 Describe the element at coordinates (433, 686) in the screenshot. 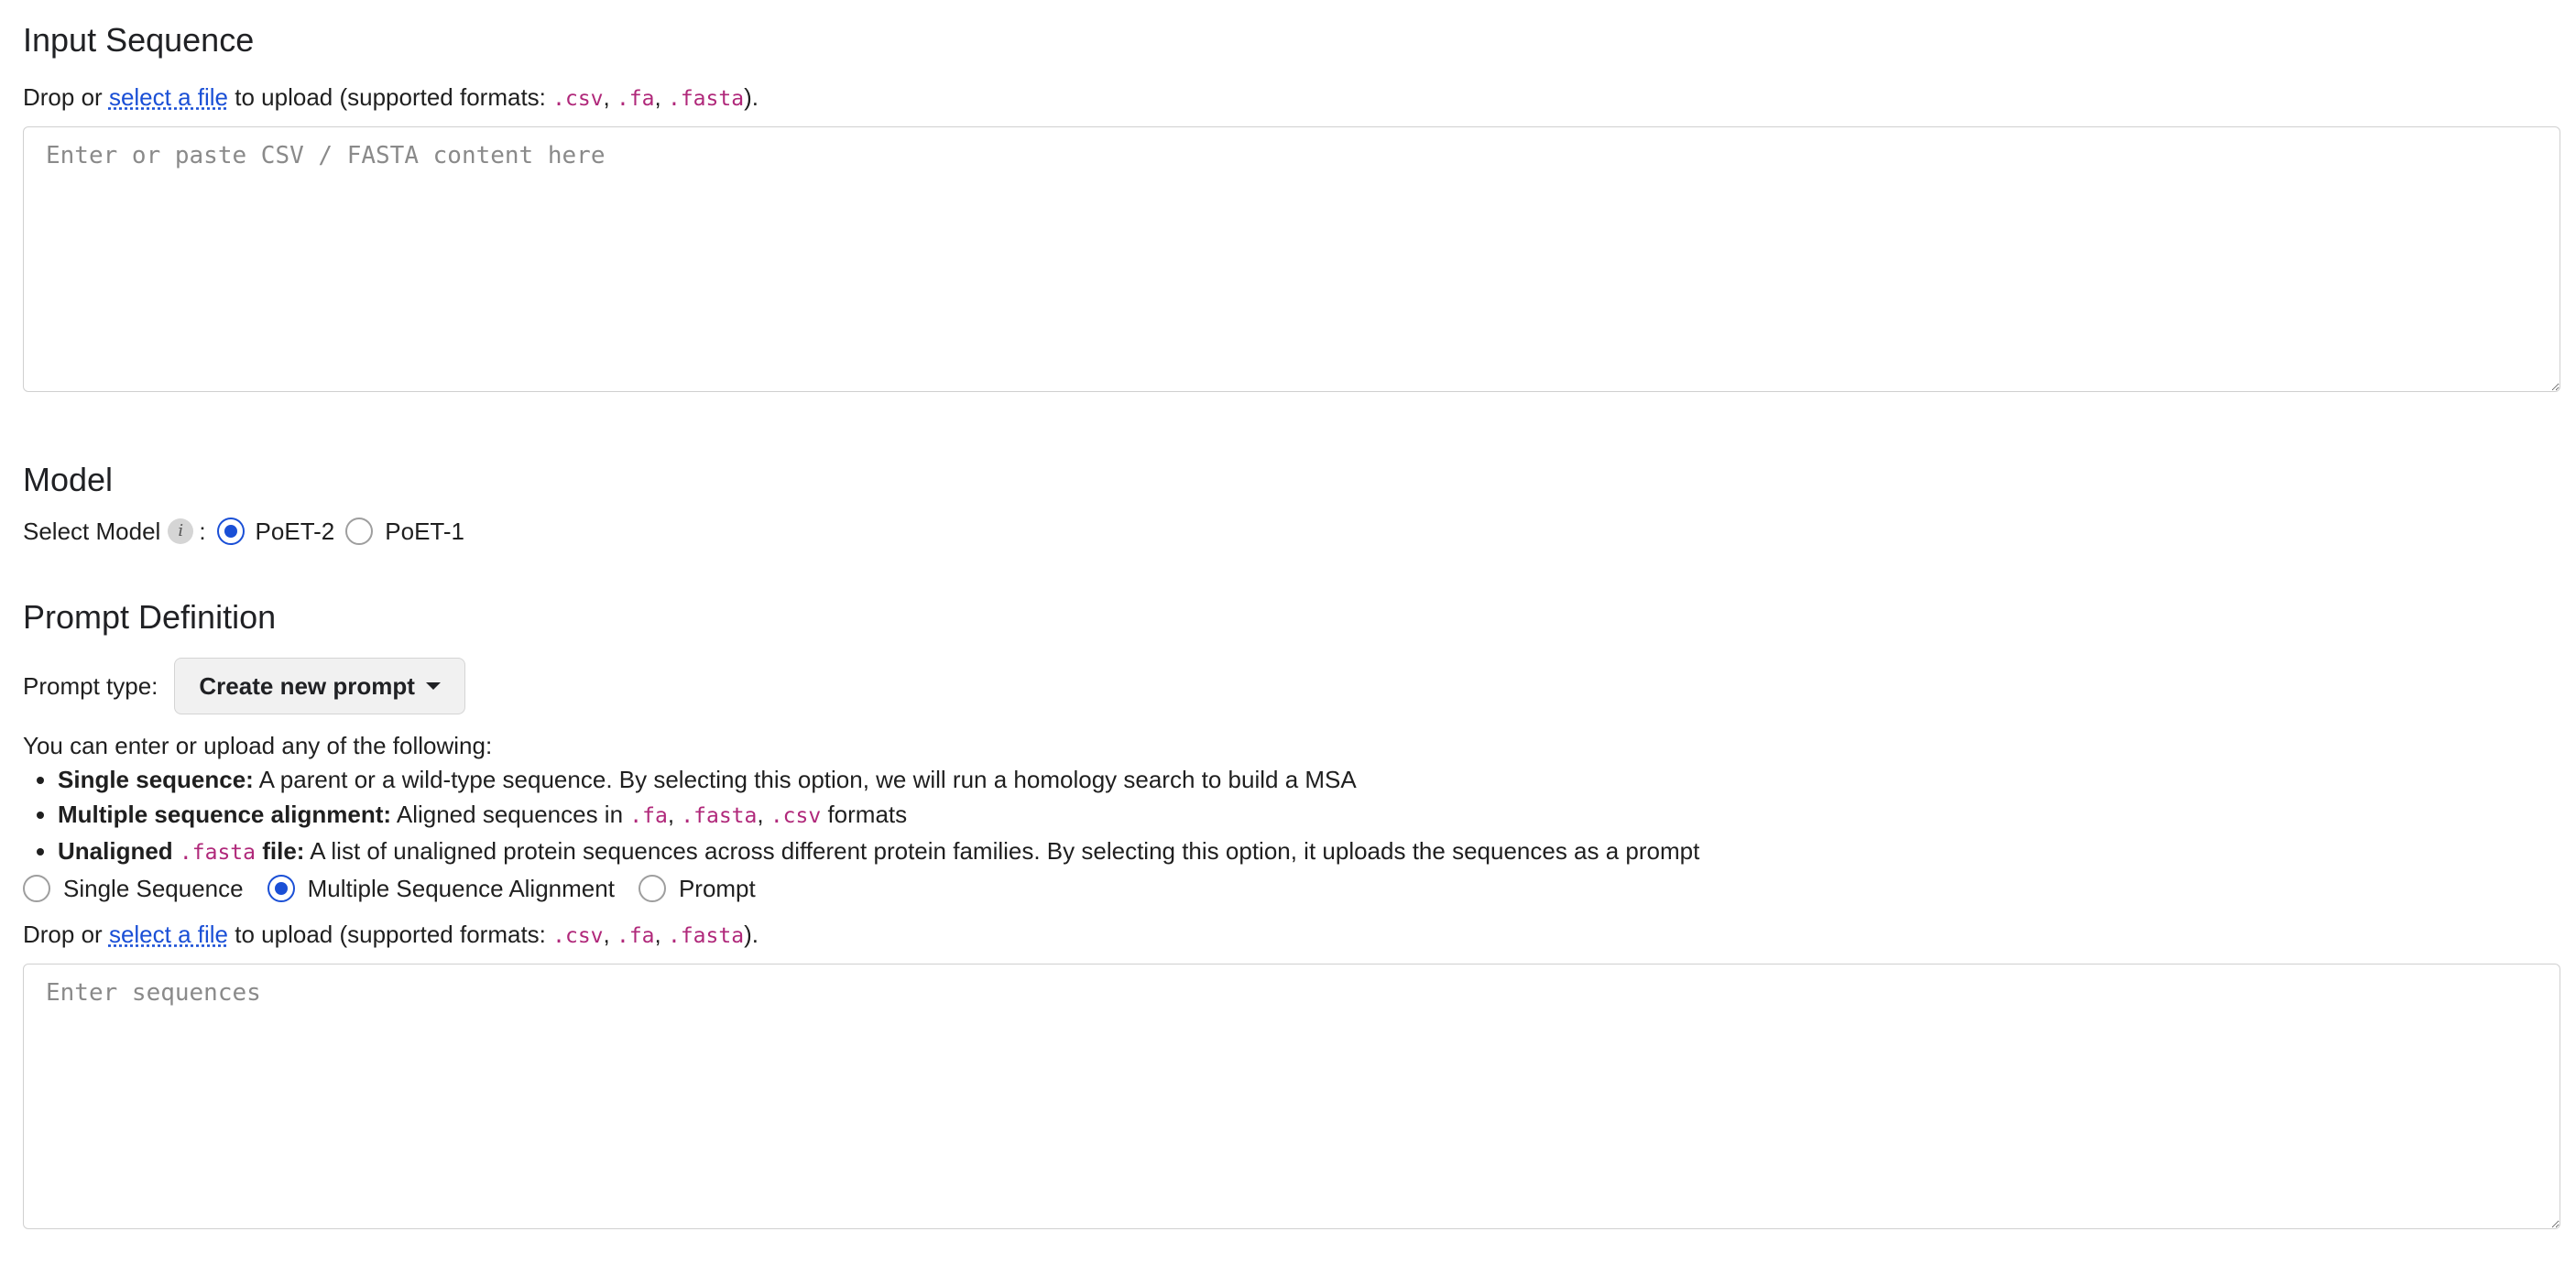

I see `chevron-down-icon` at that location.